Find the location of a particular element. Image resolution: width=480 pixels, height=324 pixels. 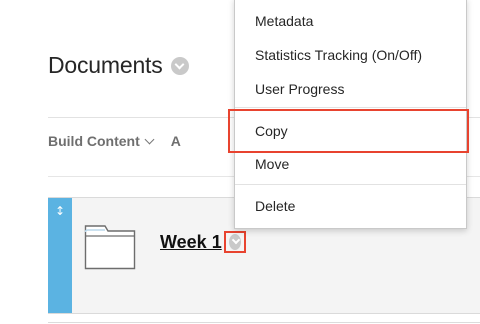

content-item-title-group: Week 1 is located at coordinates (203, 242).